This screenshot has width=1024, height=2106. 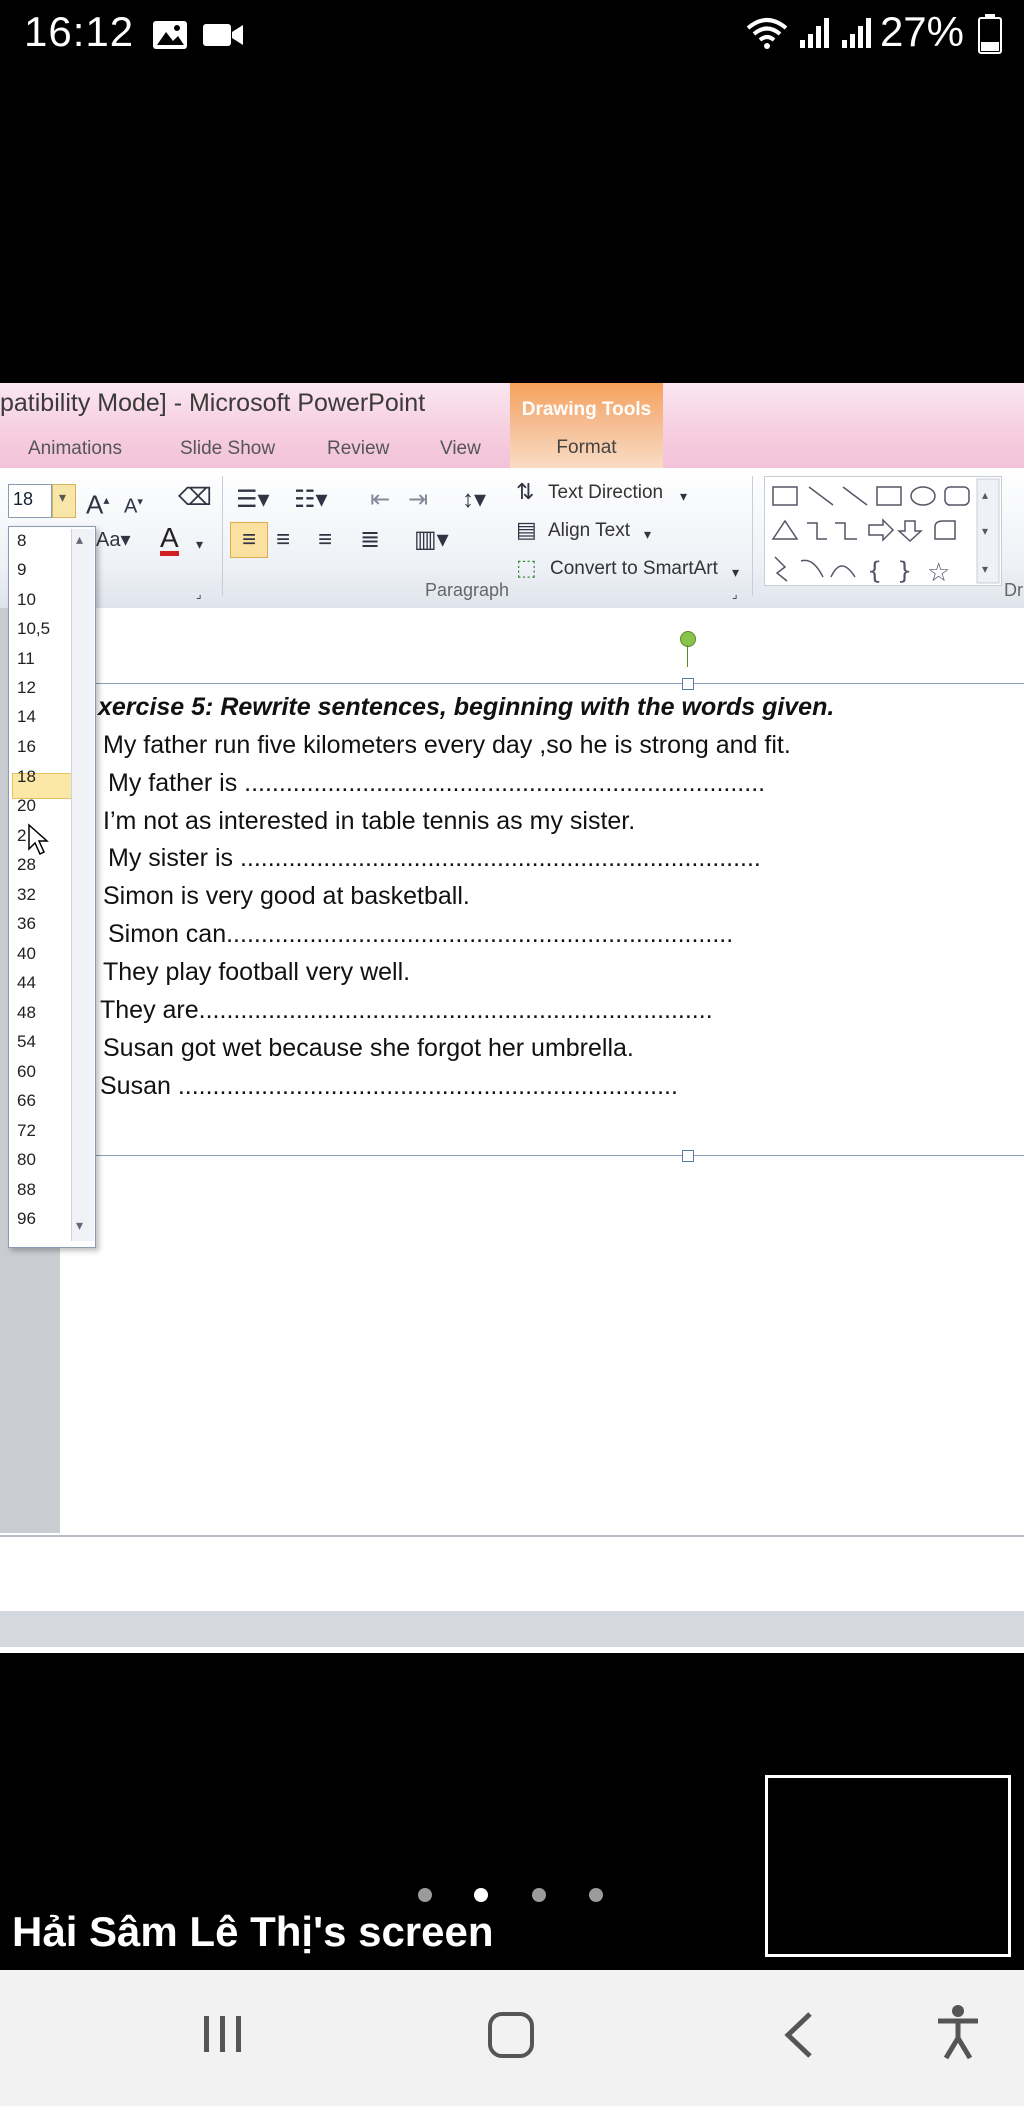 What do you see at coordinates (514, 1898) in the screenshot?
I see `page-indicator` at bounding box center [514, 1898].